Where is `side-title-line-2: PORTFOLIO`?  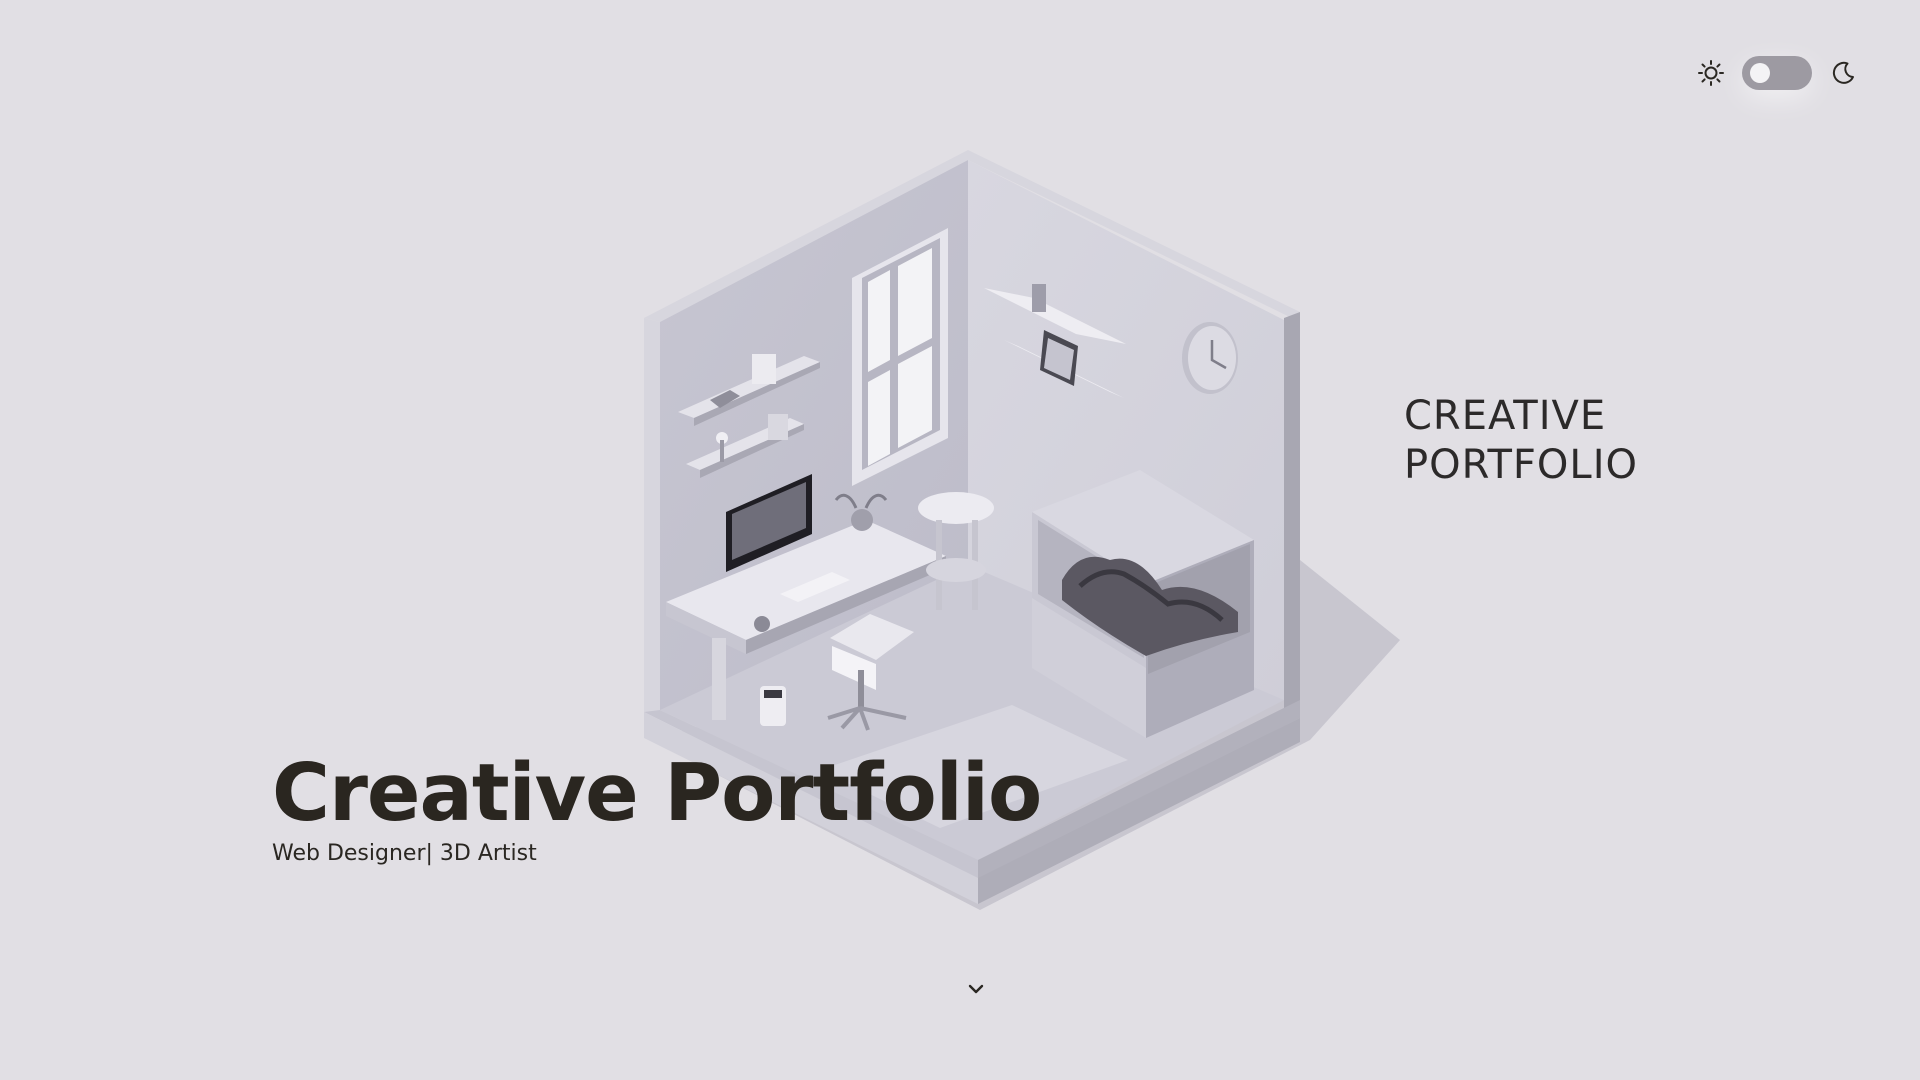
side-title-line-2: PORTFOLIO is located at coordinates (1521, 465).